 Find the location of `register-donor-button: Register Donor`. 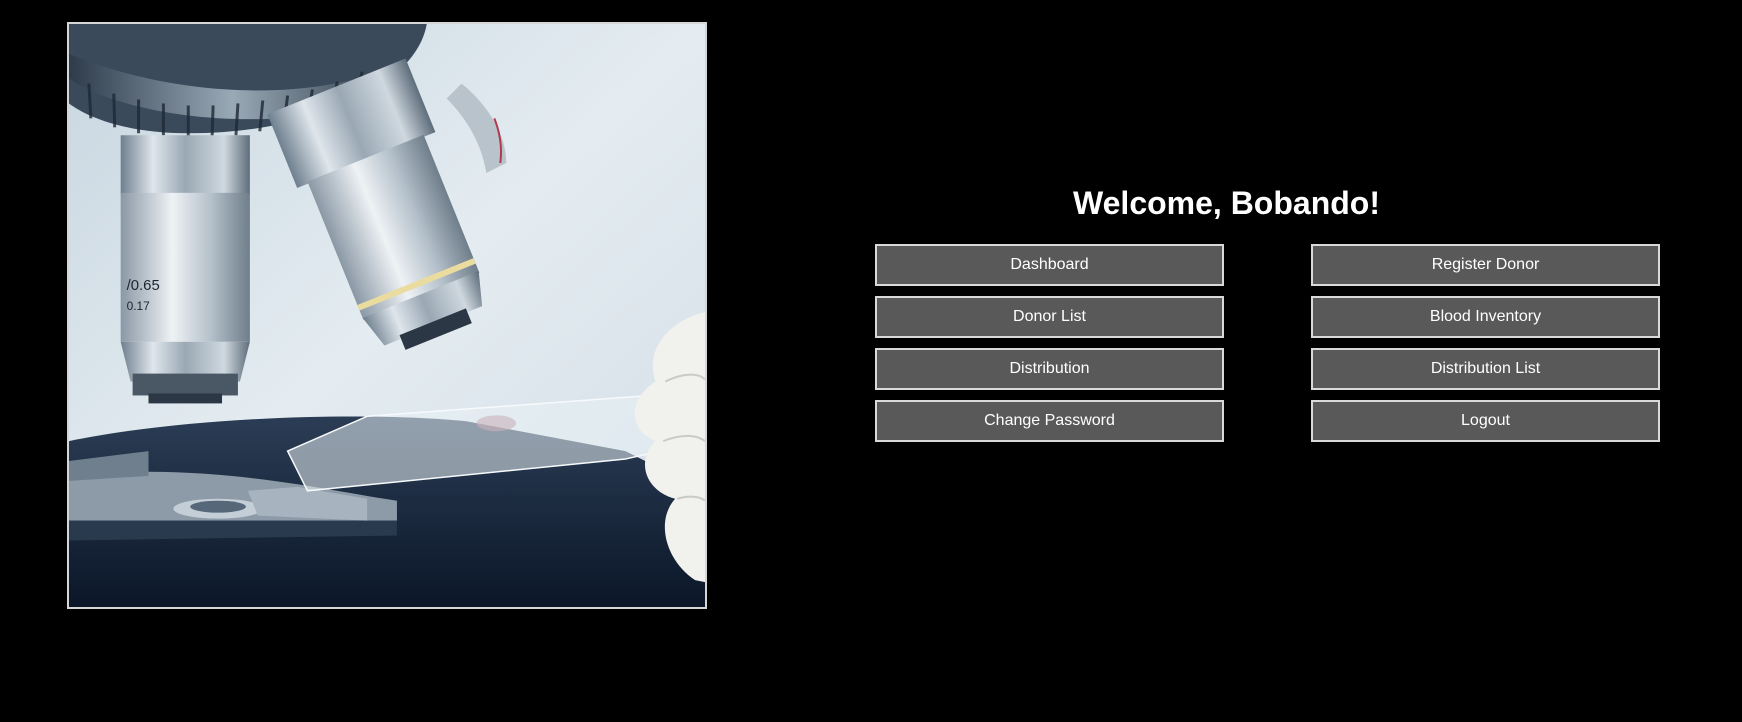

register-donor-button: Register Donor is located at coordinates (1485, 265).